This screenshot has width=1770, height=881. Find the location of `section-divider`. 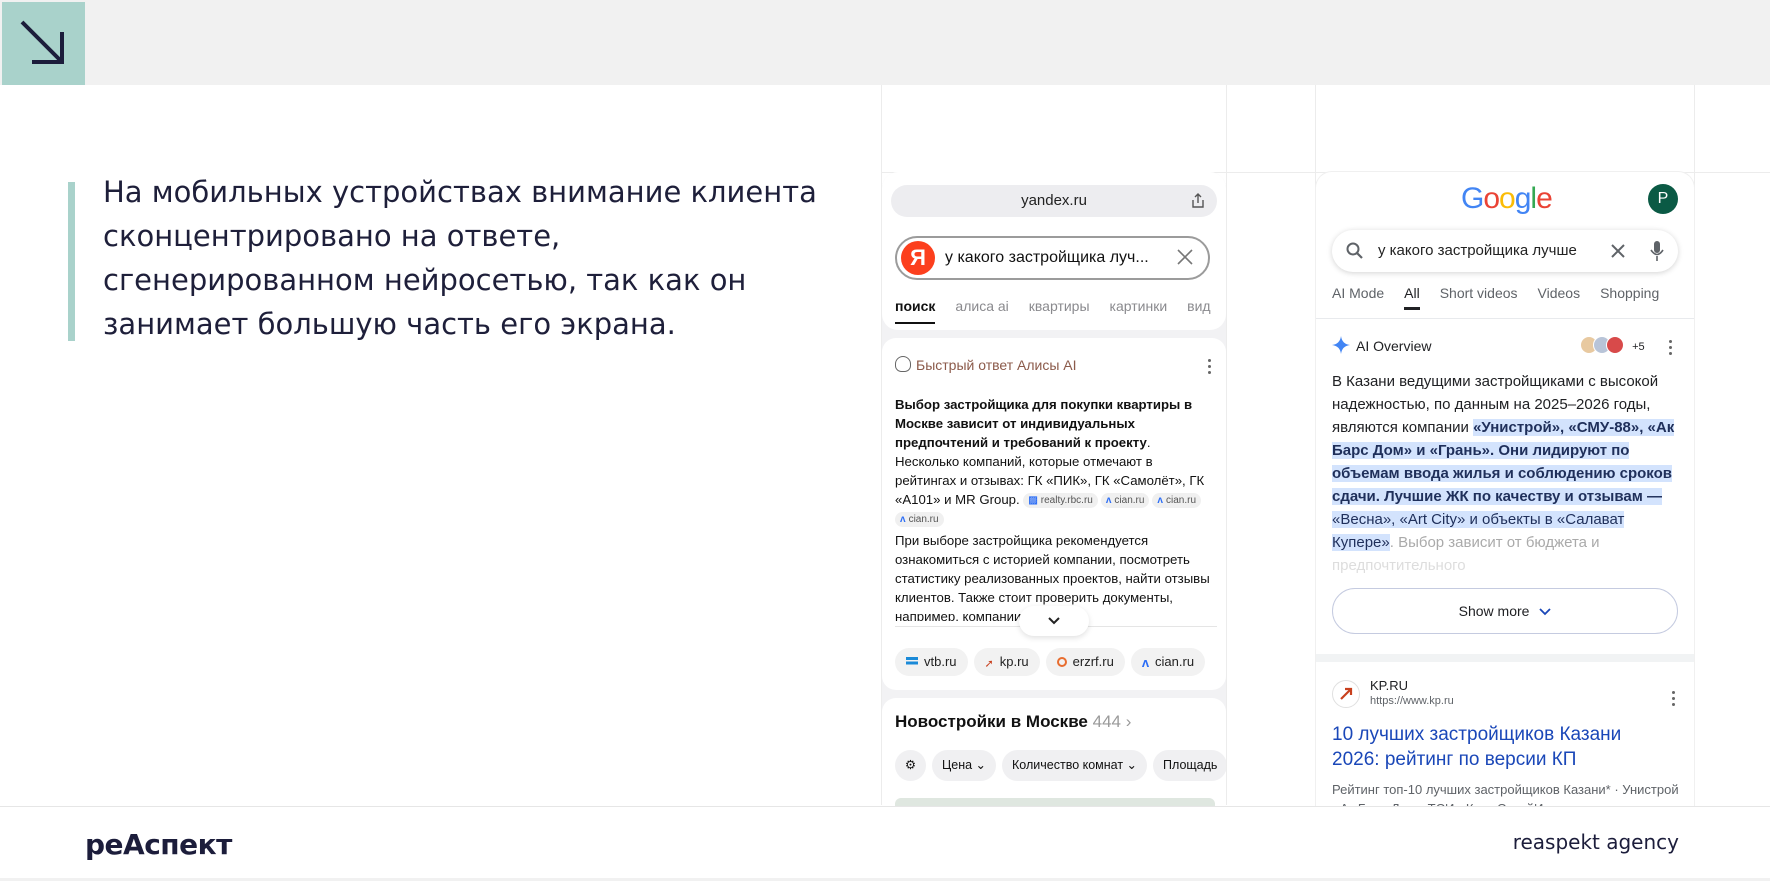

section-divider is located at coordinates (1505, 658).